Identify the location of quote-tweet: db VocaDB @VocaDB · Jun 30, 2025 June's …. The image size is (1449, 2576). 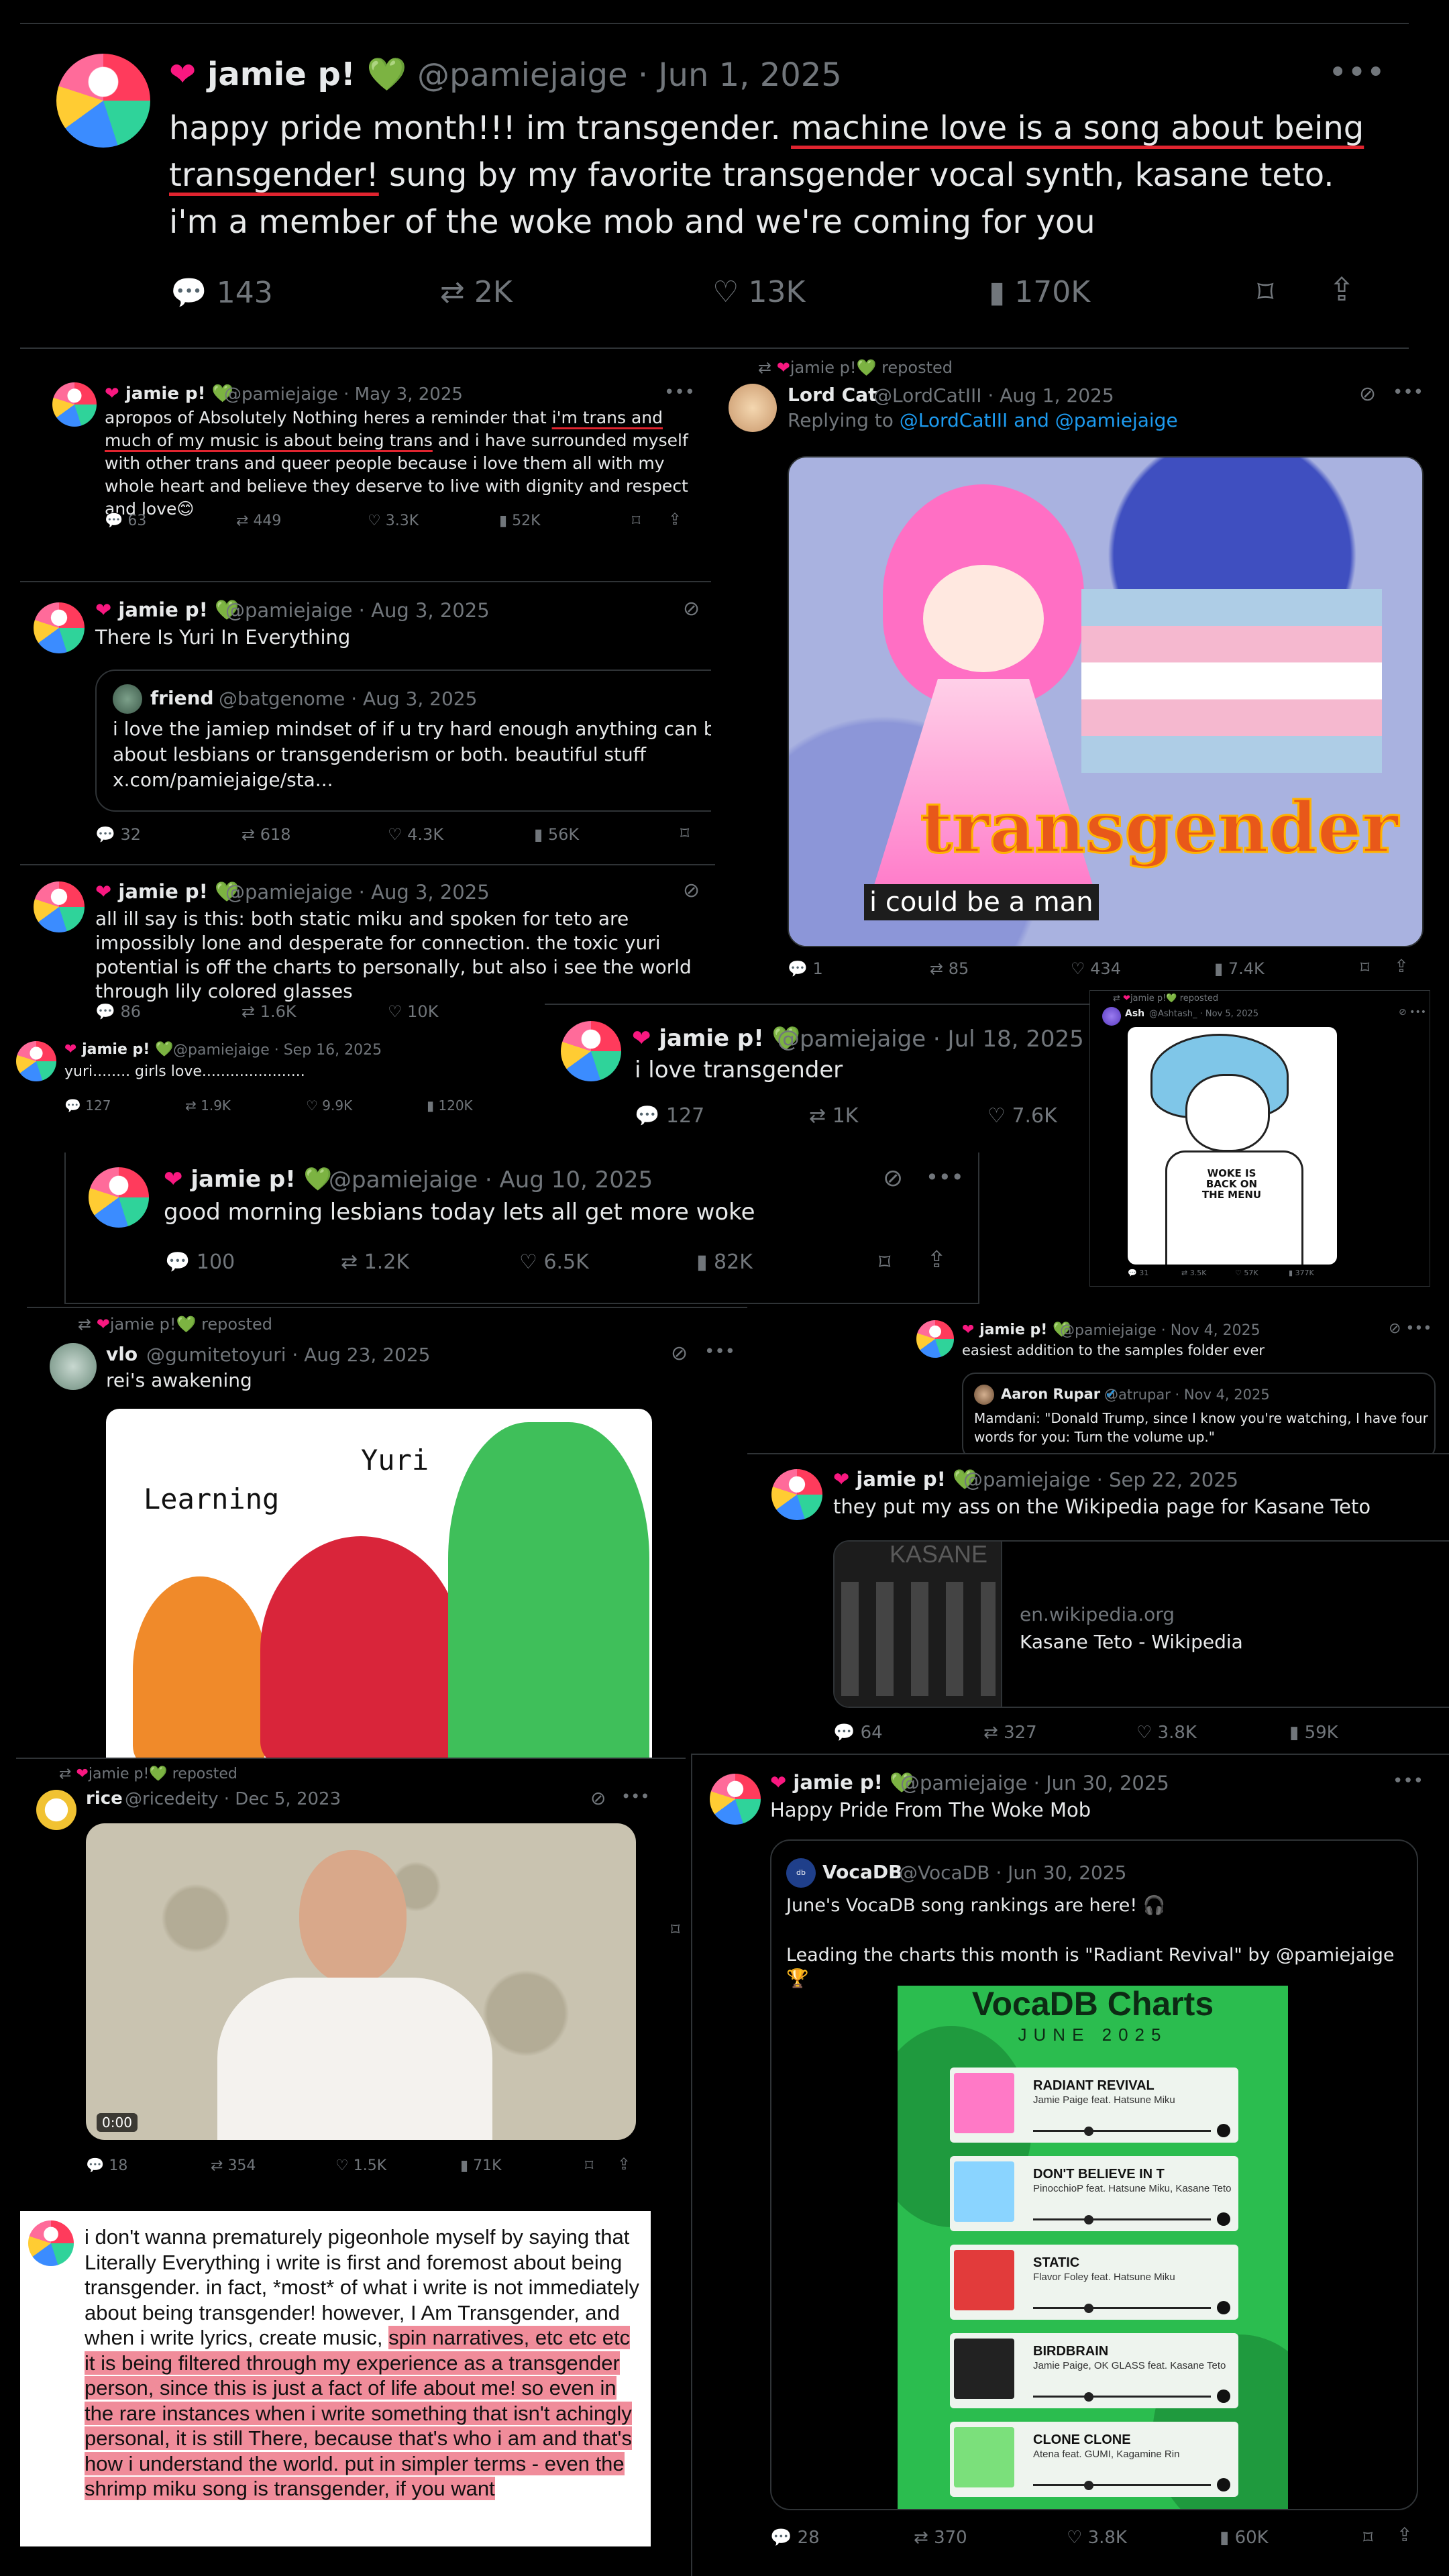
(1094, 2174).